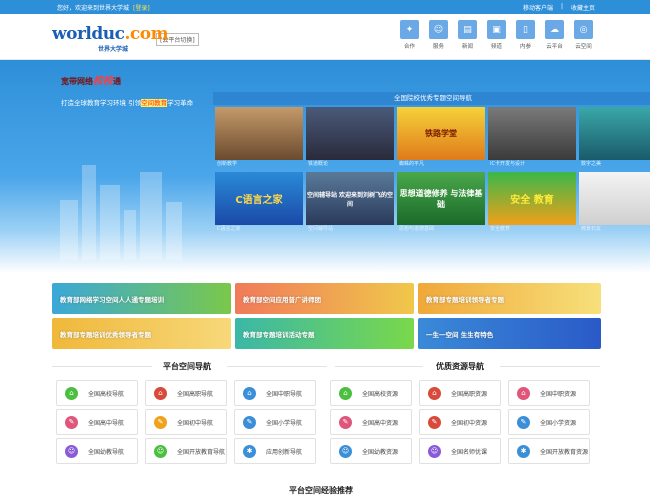 Image resolution: width=650 pixels, height=500 pixels. Describe the element at coordinates (110, 37) in the screenshot. I see `logo: worlduc.com 世界大学城` at that location.